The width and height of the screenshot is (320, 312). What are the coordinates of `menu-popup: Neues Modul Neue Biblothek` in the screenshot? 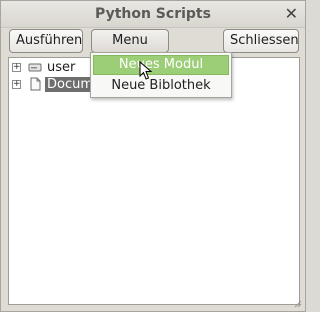 It's located at (161, 75).